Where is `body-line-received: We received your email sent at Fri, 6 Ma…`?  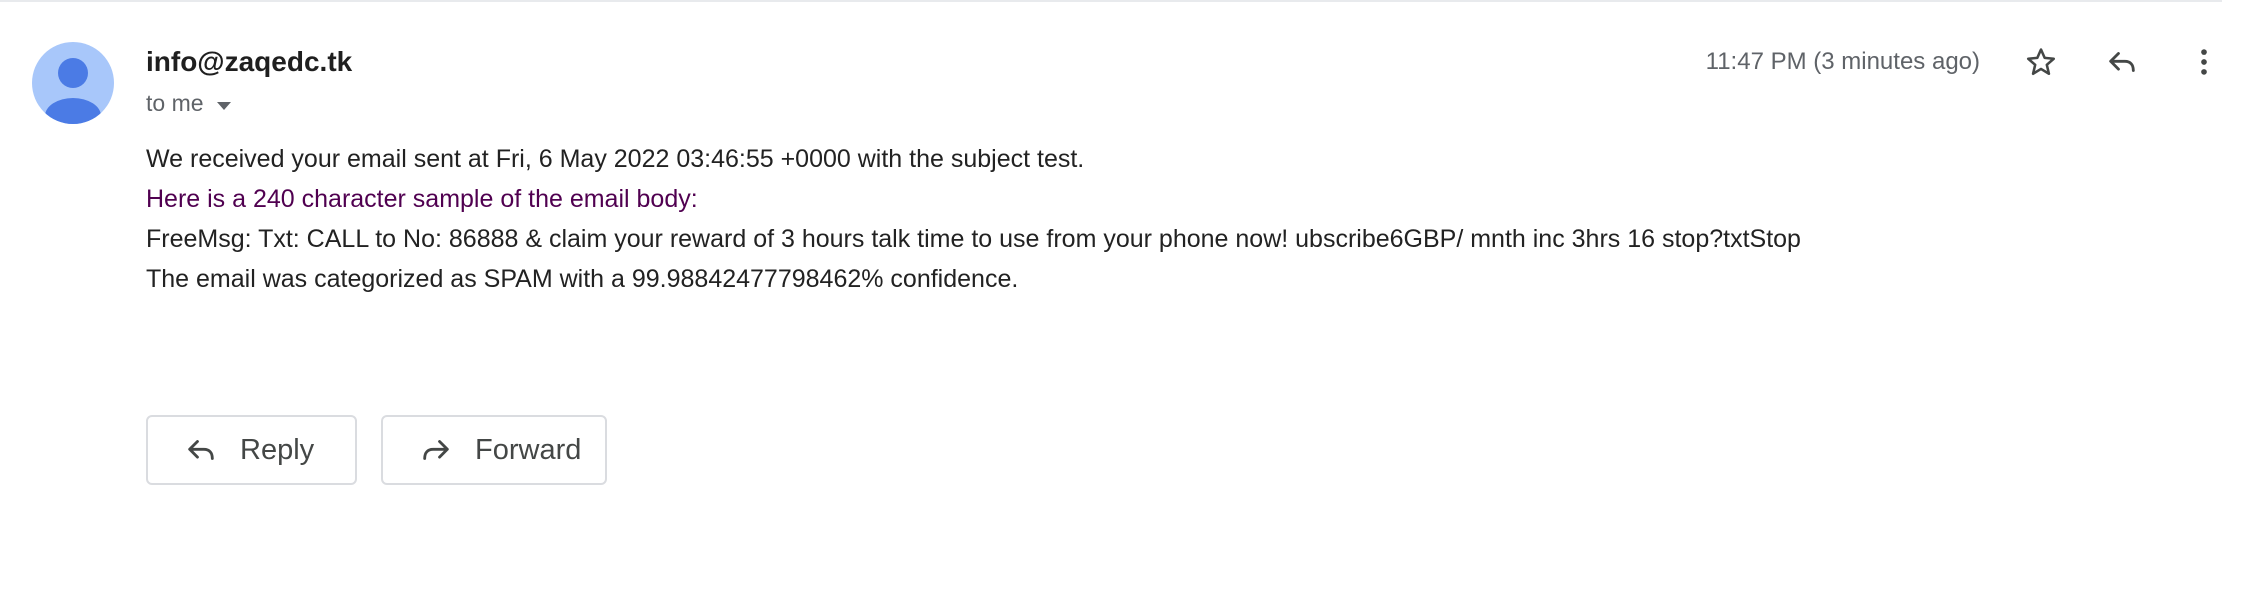
body-line-received: We received your email sent at Fri, 6 Ma… is located at coordinates (615, 159).